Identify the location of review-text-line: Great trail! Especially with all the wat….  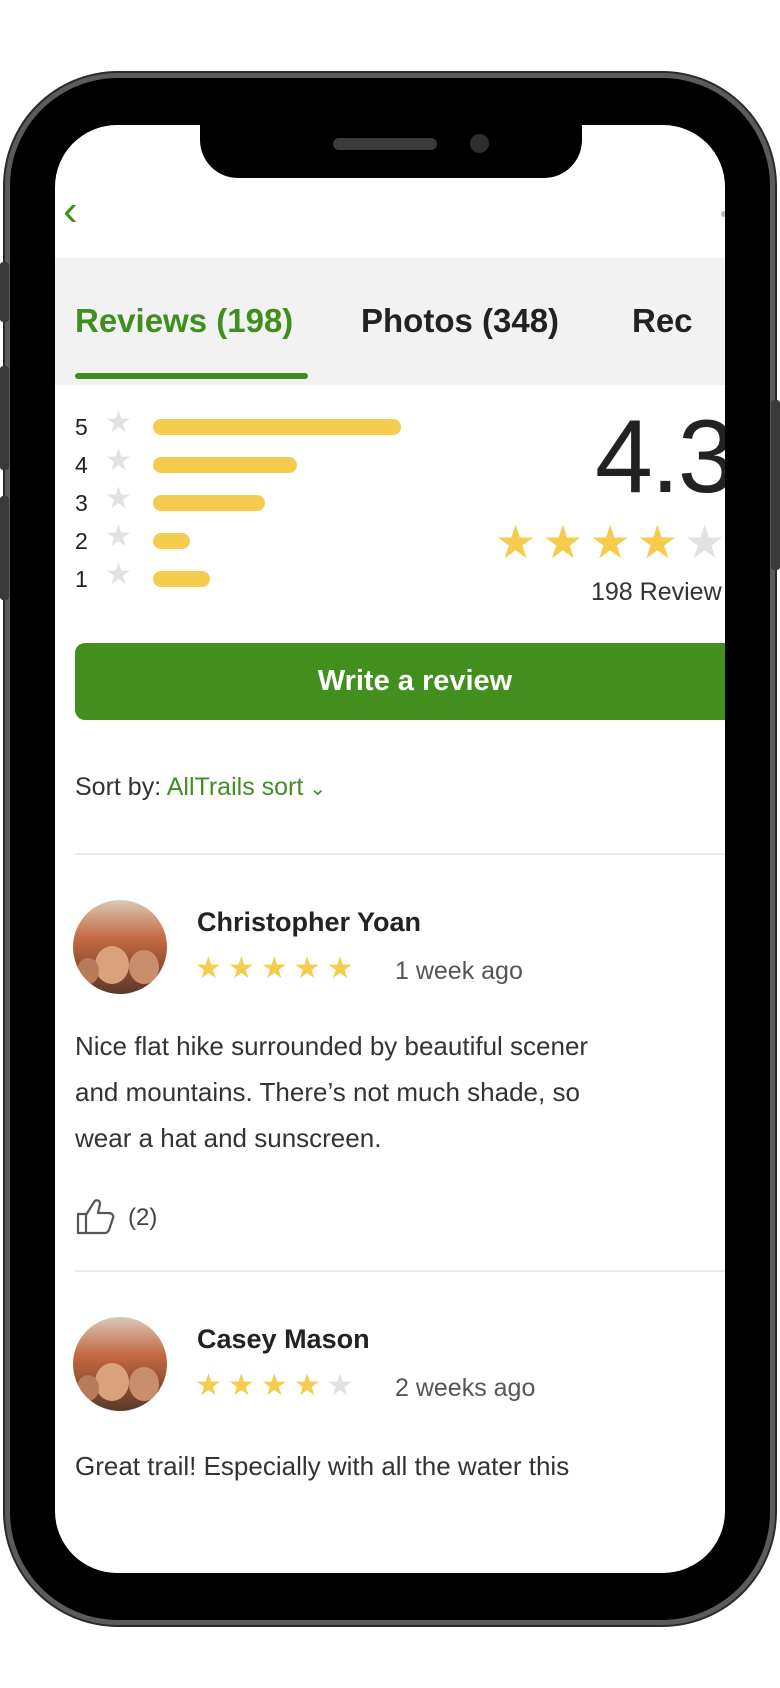
(322, 1466).